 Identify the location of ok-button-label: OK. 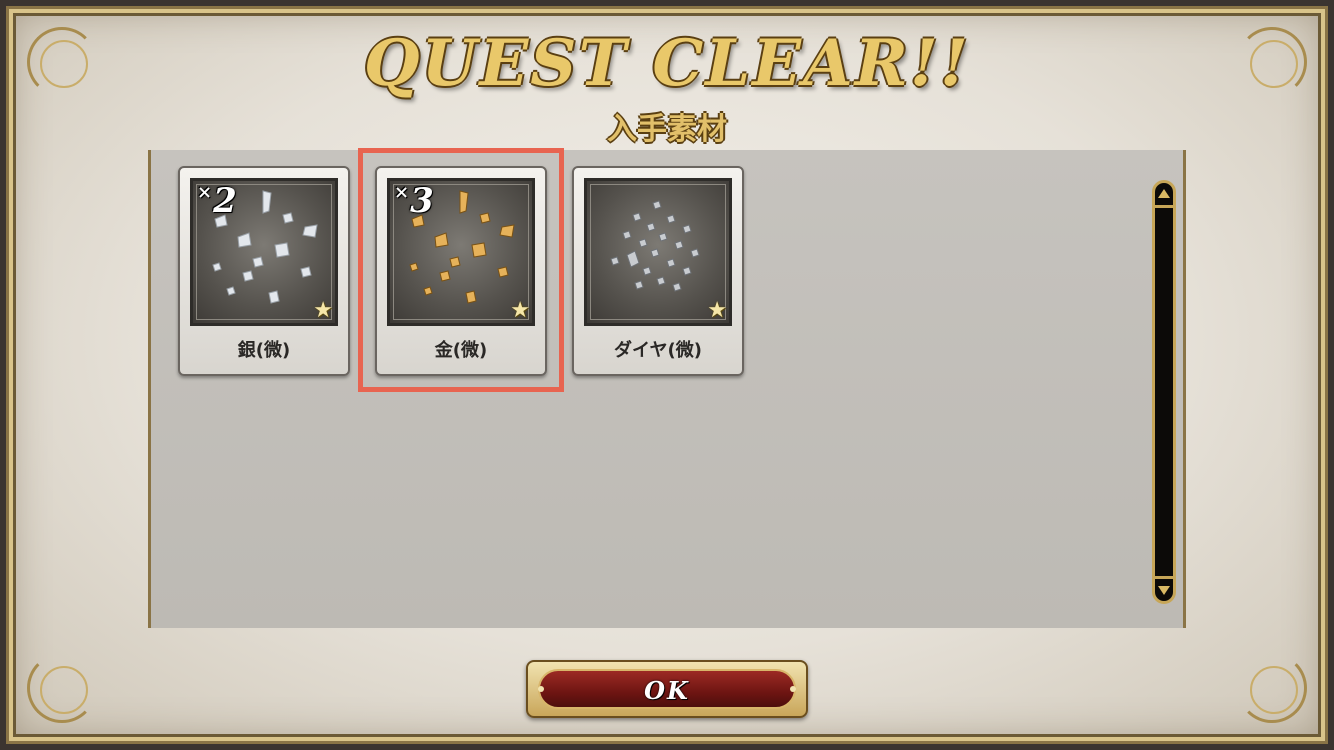
(667, 690).